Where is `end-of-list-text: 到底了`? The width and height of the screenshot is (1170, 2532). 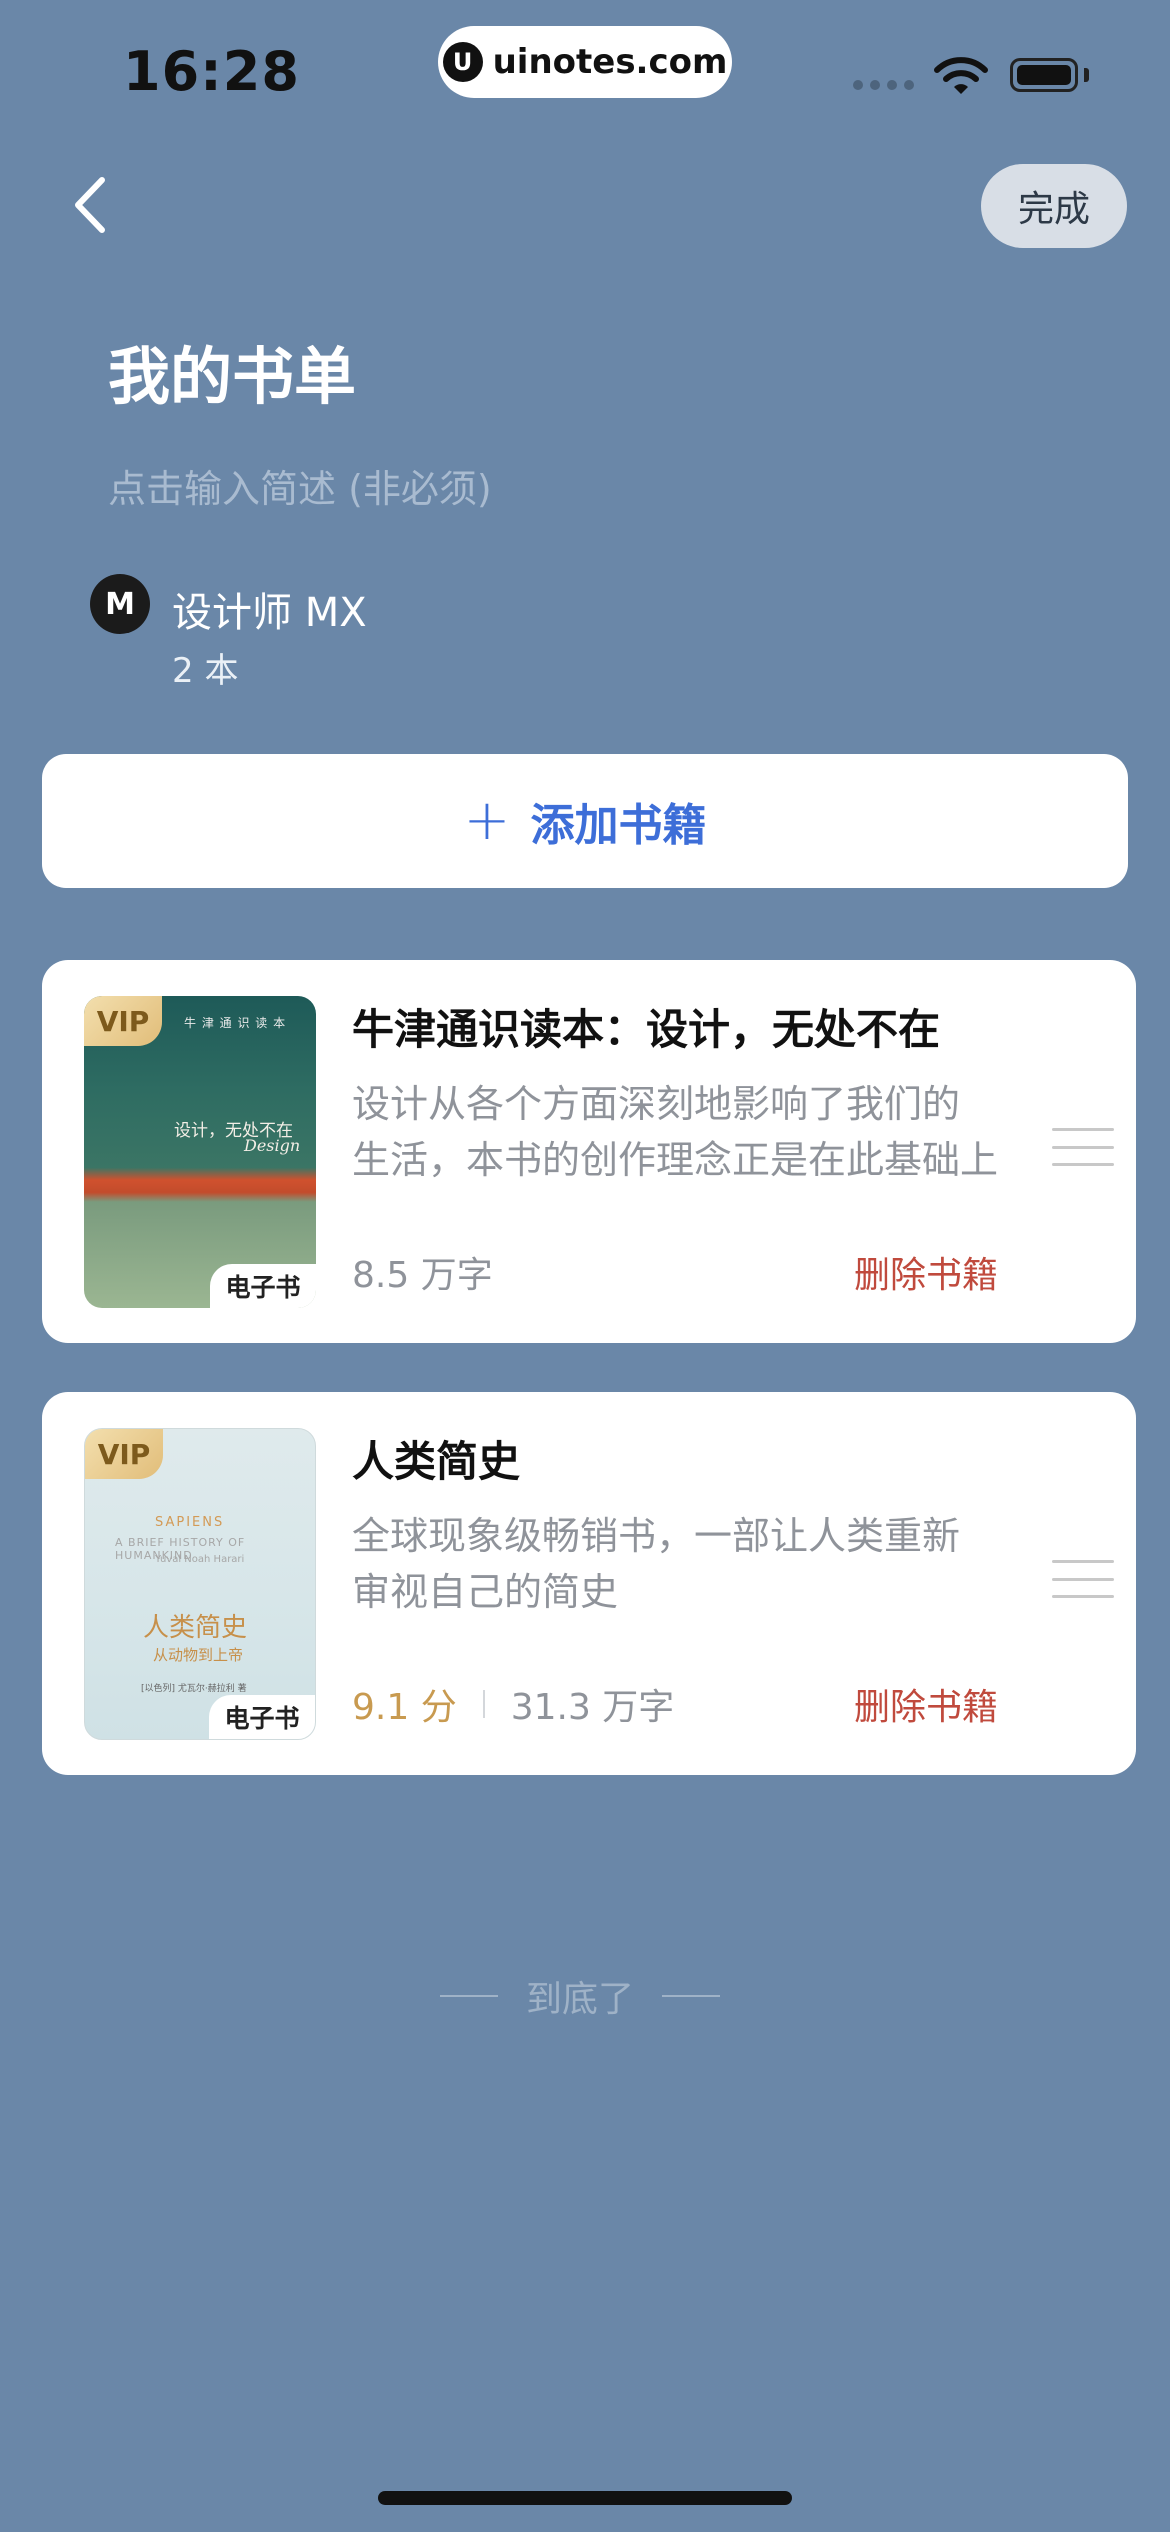
end-of-list-text: 到底了 is located at coordinates (580, 1999).